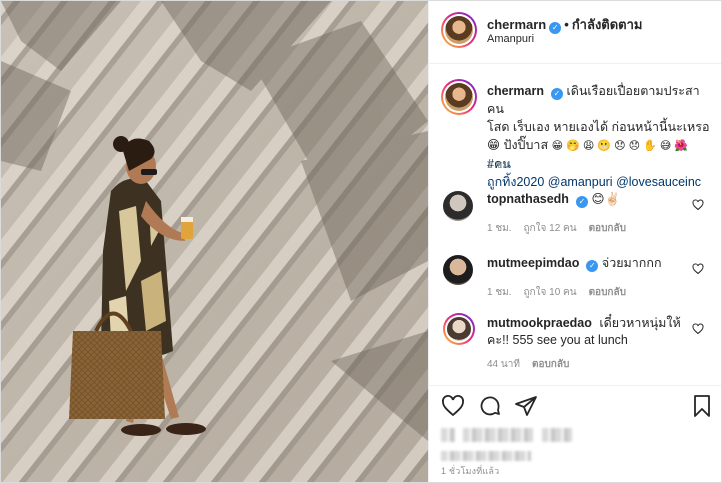 The height and width of the screenshot is (483, 722). Describe the element at coordinates (490, 406) in the screenshot. I see `comment-icon` at that location.